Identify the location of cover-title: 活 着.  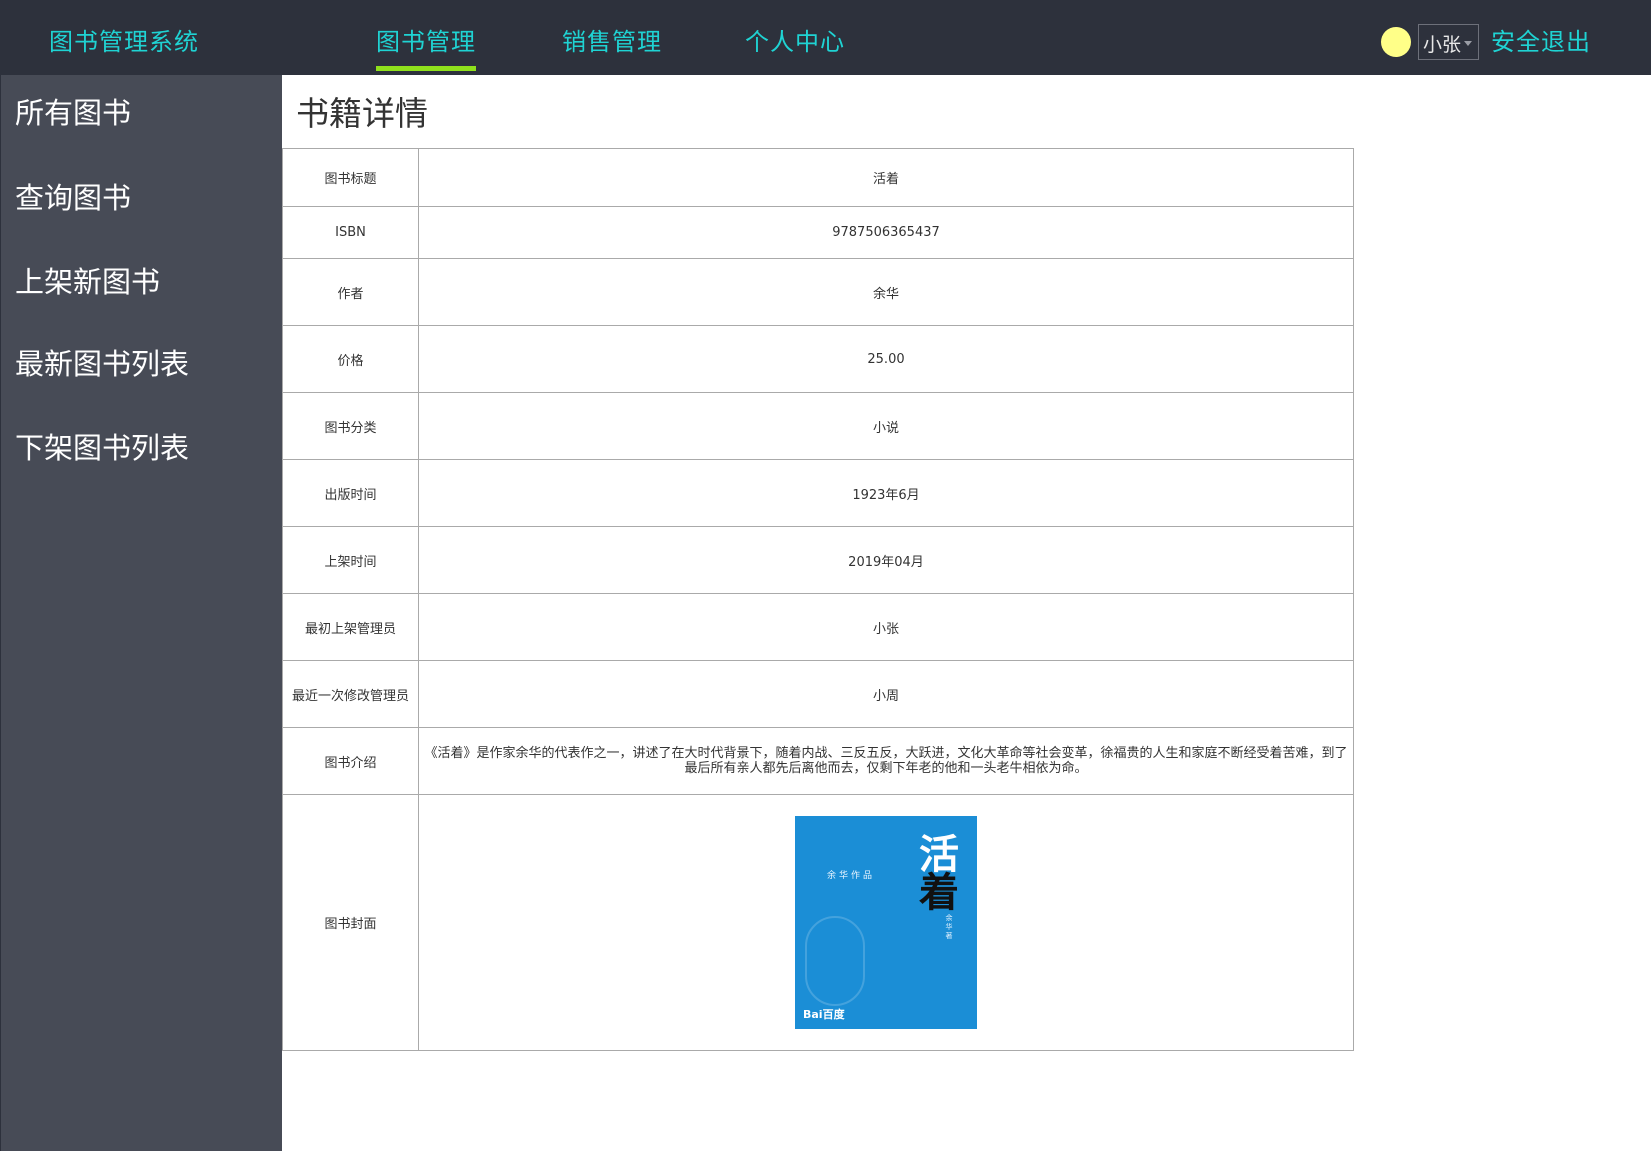
(939, 874).